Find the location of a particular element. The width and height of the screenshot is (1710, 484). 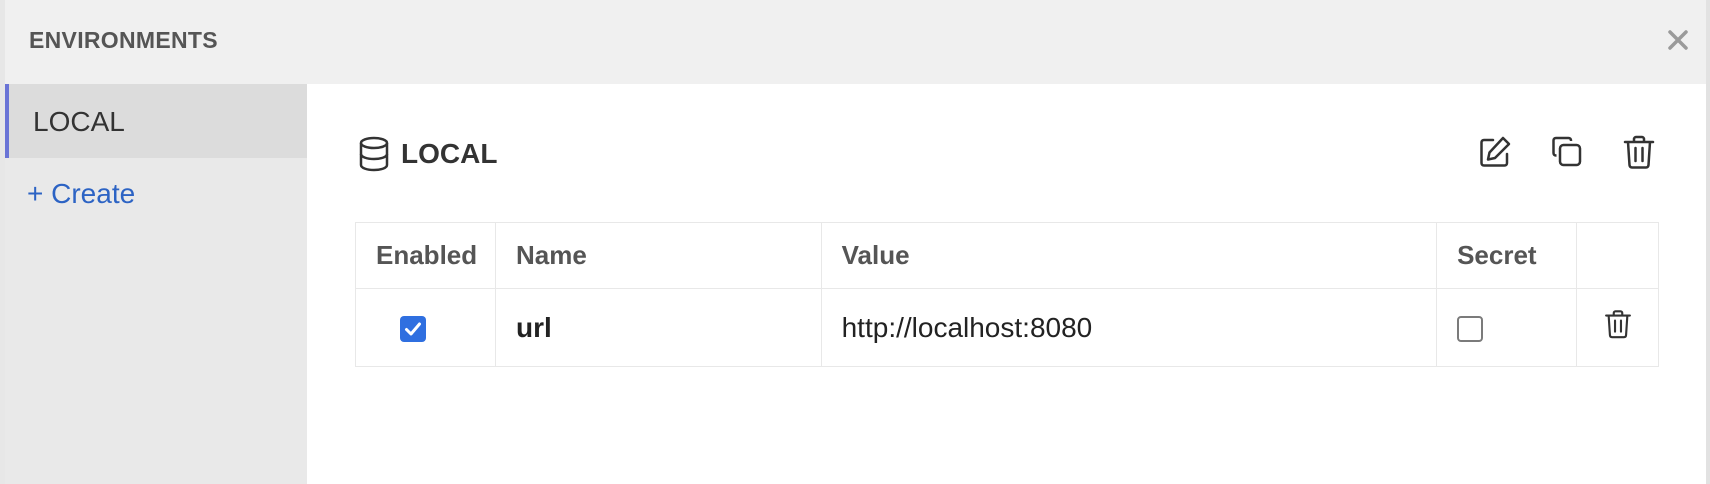

row-actions-cell is located at coordinates (1617, 327).